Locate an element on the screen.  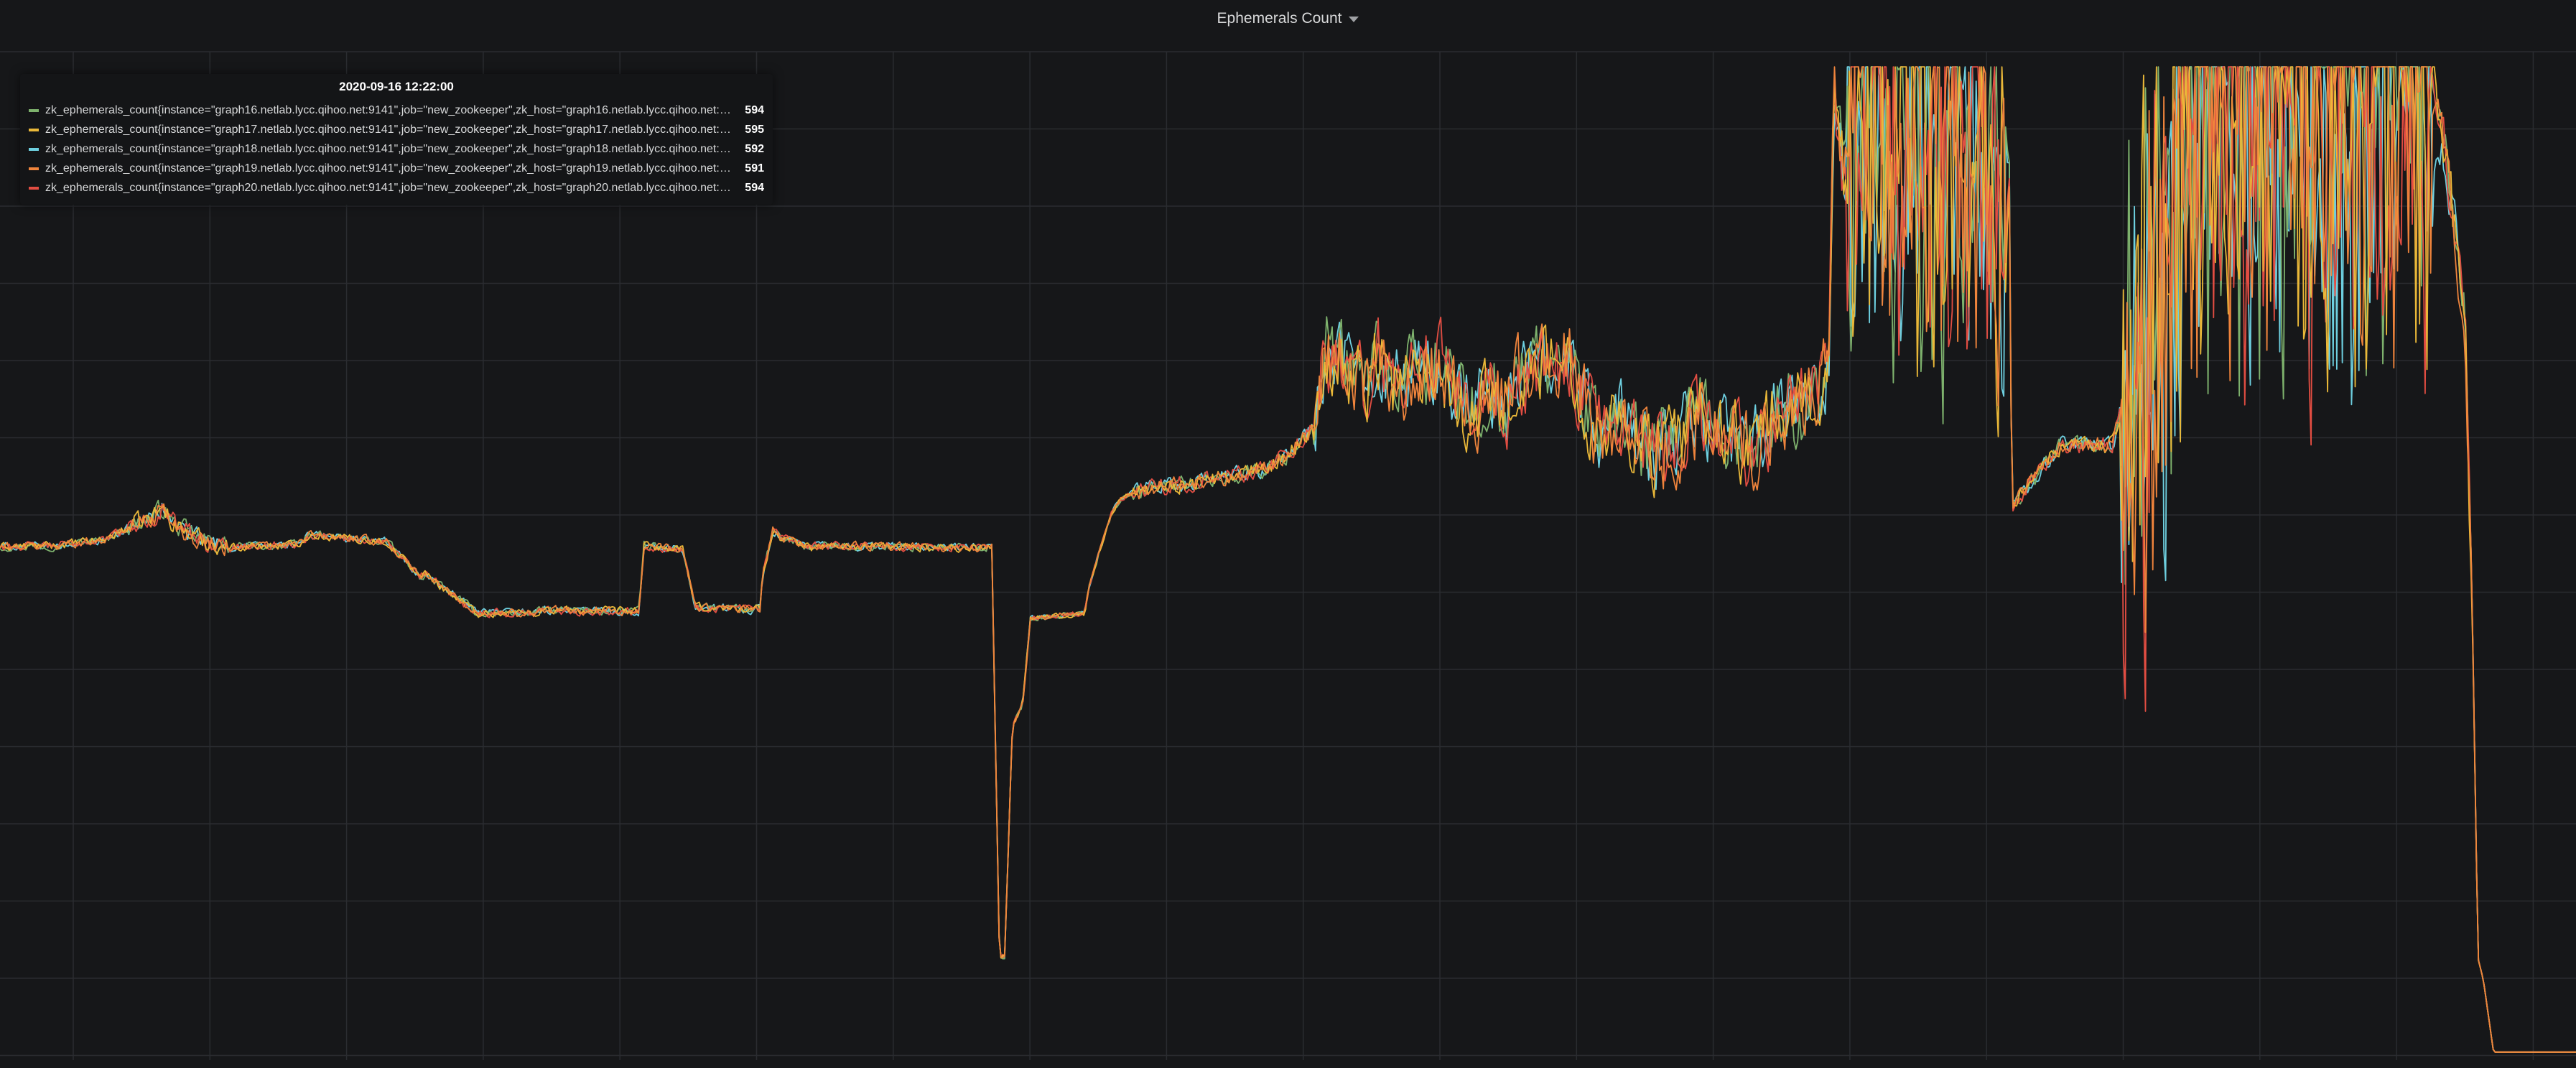
tooltip-timestamp: 2020-09-16 12:22:00 is located at coordinates (396, 86).